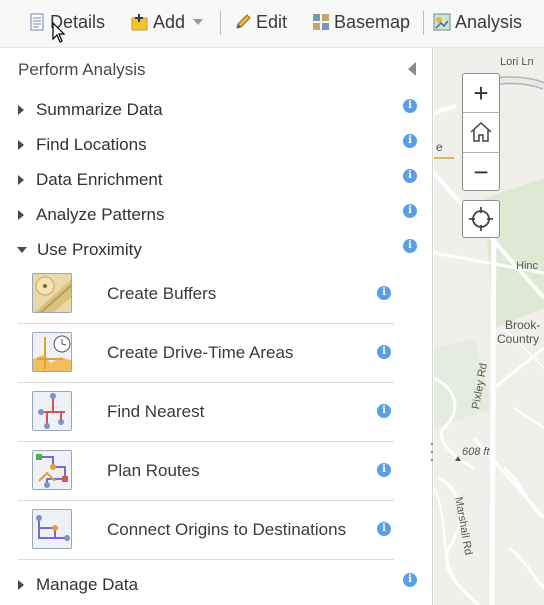 Image resolution: width=544 pixels, height=605 pixels. What do you see at coordinates (52, 470) in the screenshot?
I see `plan-routes-icon` at bounding box center [52, 470].